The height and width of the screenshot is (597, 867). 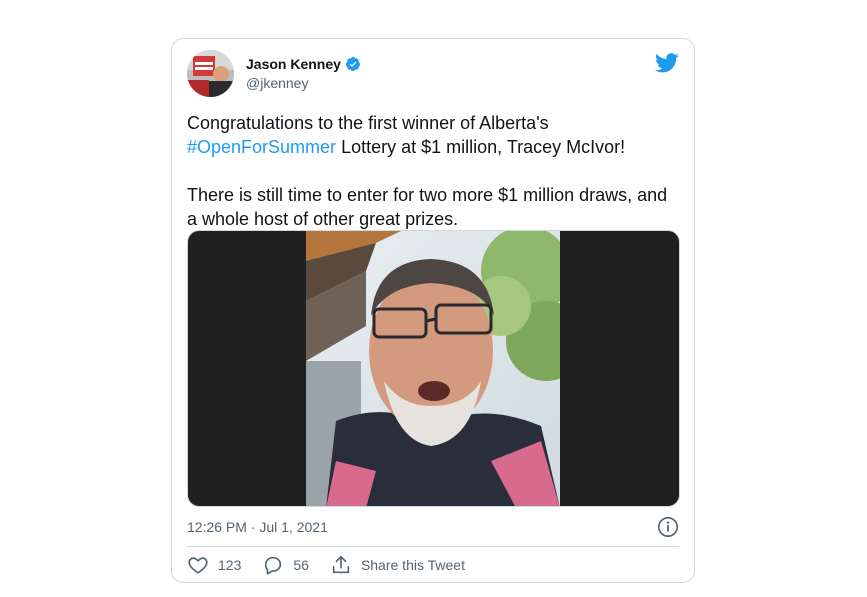 What do you see at coordinates (198, 565) in the screenshot?
I see `heart-icon` at bounding box center [198, 565].